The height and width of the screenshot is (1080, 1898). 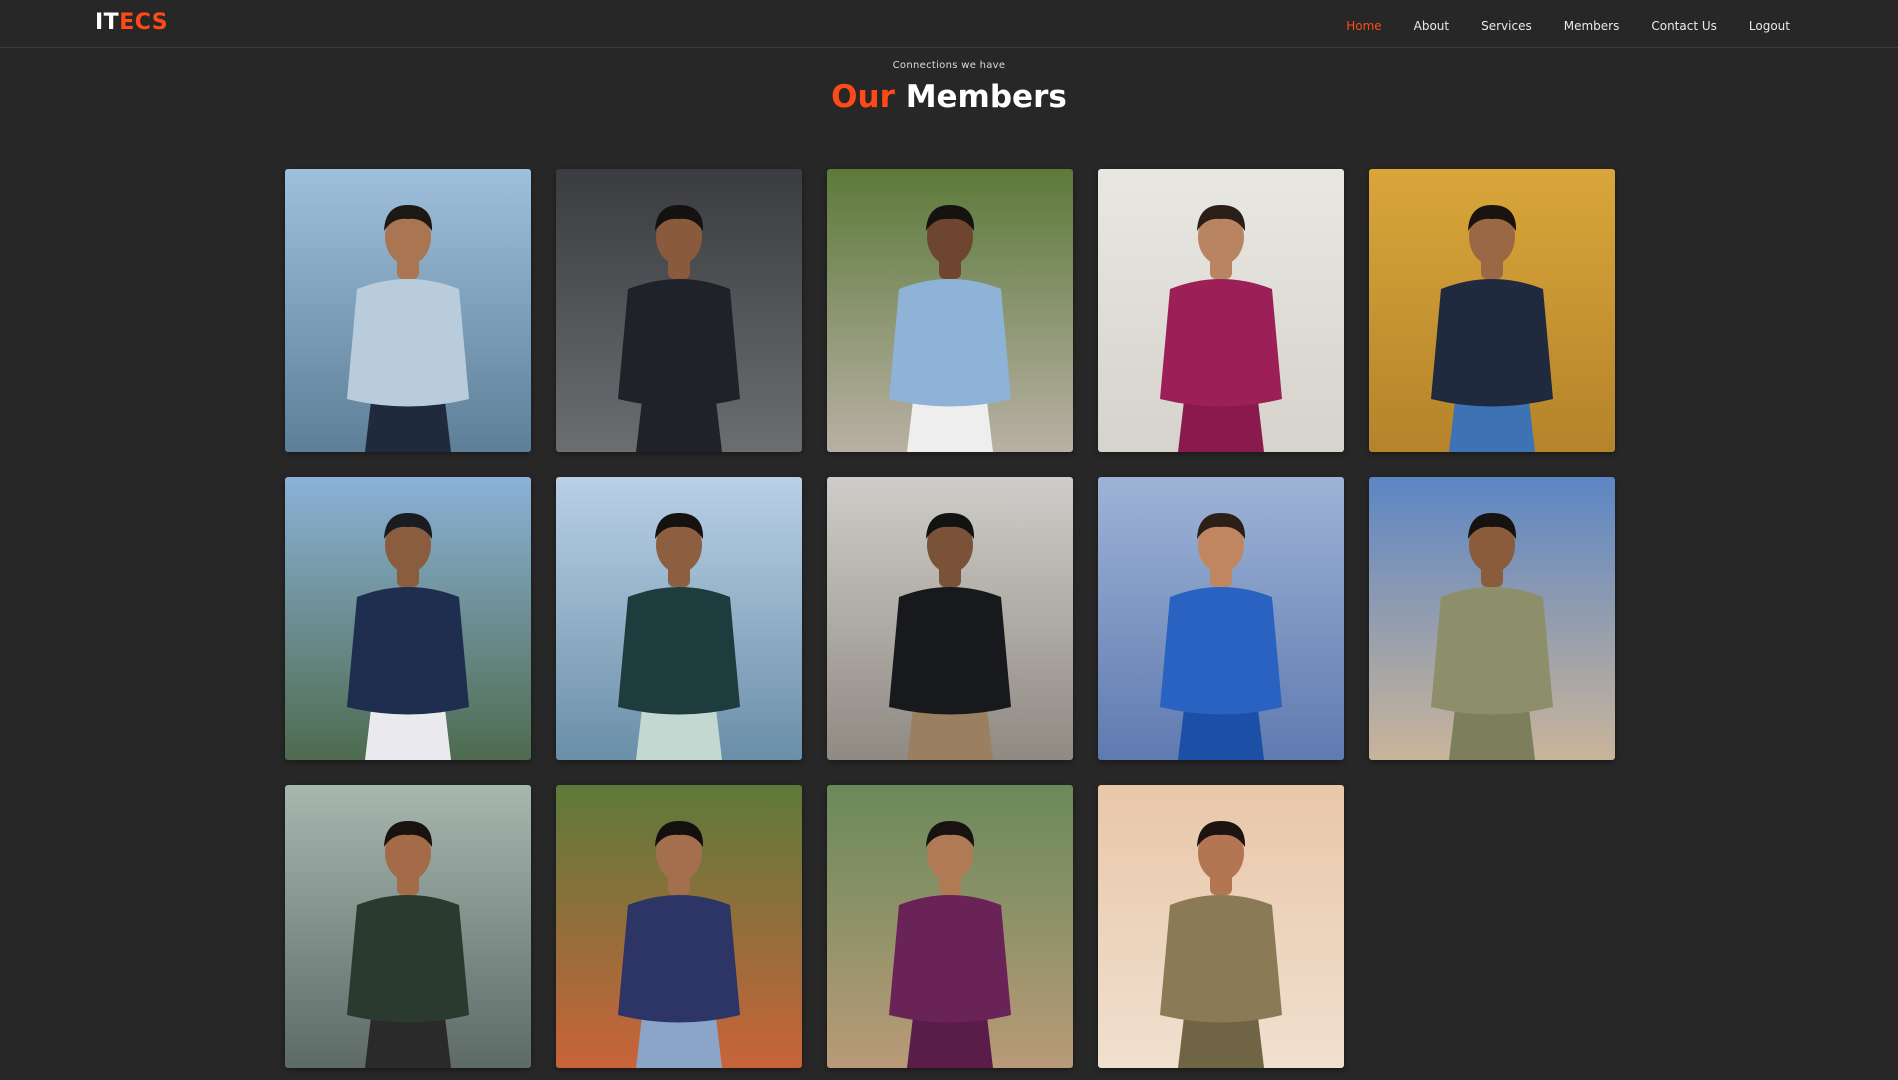 I want to click on woman-camo-top-sunset-photo, so click(x=1221, y=926).